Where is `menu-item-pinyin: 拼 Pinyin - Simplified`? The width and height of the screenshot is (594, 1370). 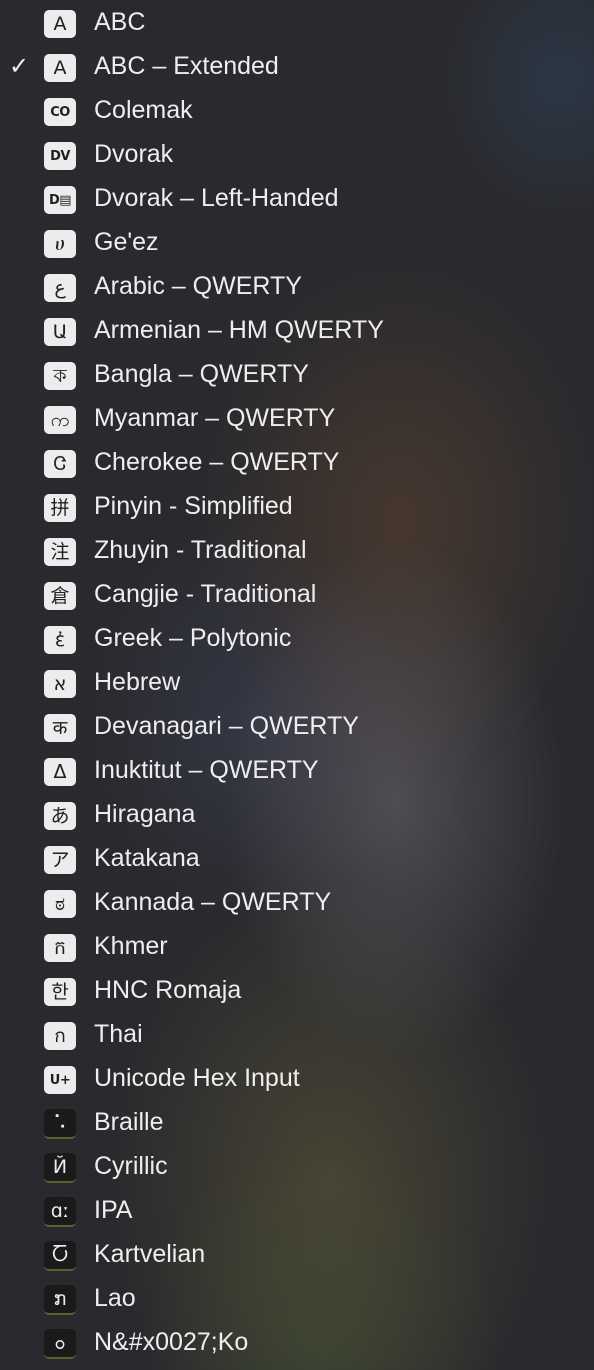
menu-item-pinyin: 拼 Pinyin - Simplified is located at coordinates (297, 506).